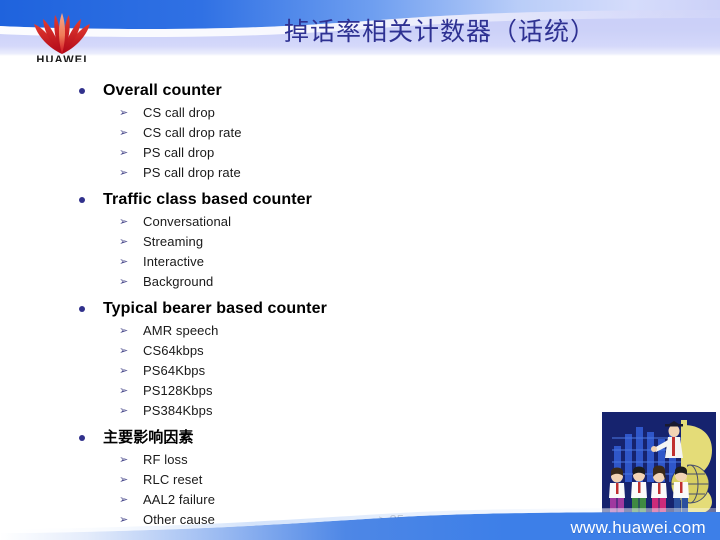 The width and height of the screenshot is (720, 540). What do you see at coordinates (179, 112) in the screenshot?
I see `level2-bullet-label: CS call drop` at bounding box center [179, 112].